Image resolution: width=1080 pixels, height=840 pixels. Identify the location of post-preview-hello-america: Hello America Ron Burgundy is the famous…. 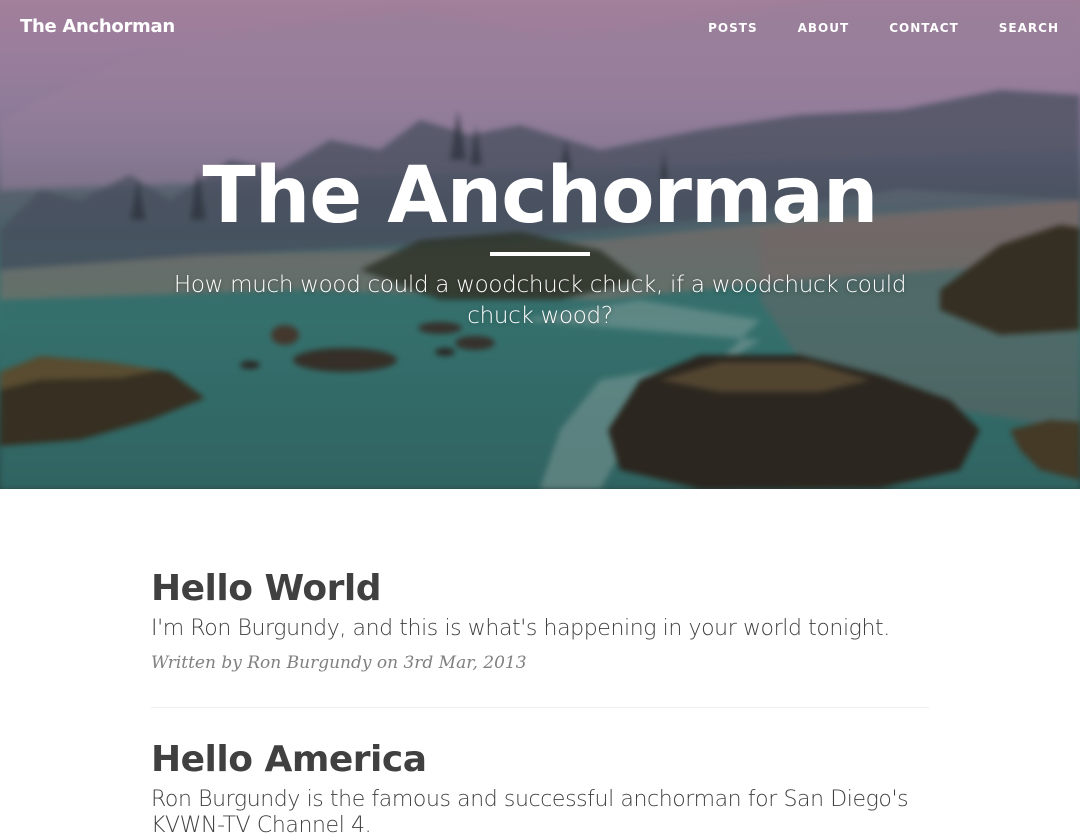
(540, 788).